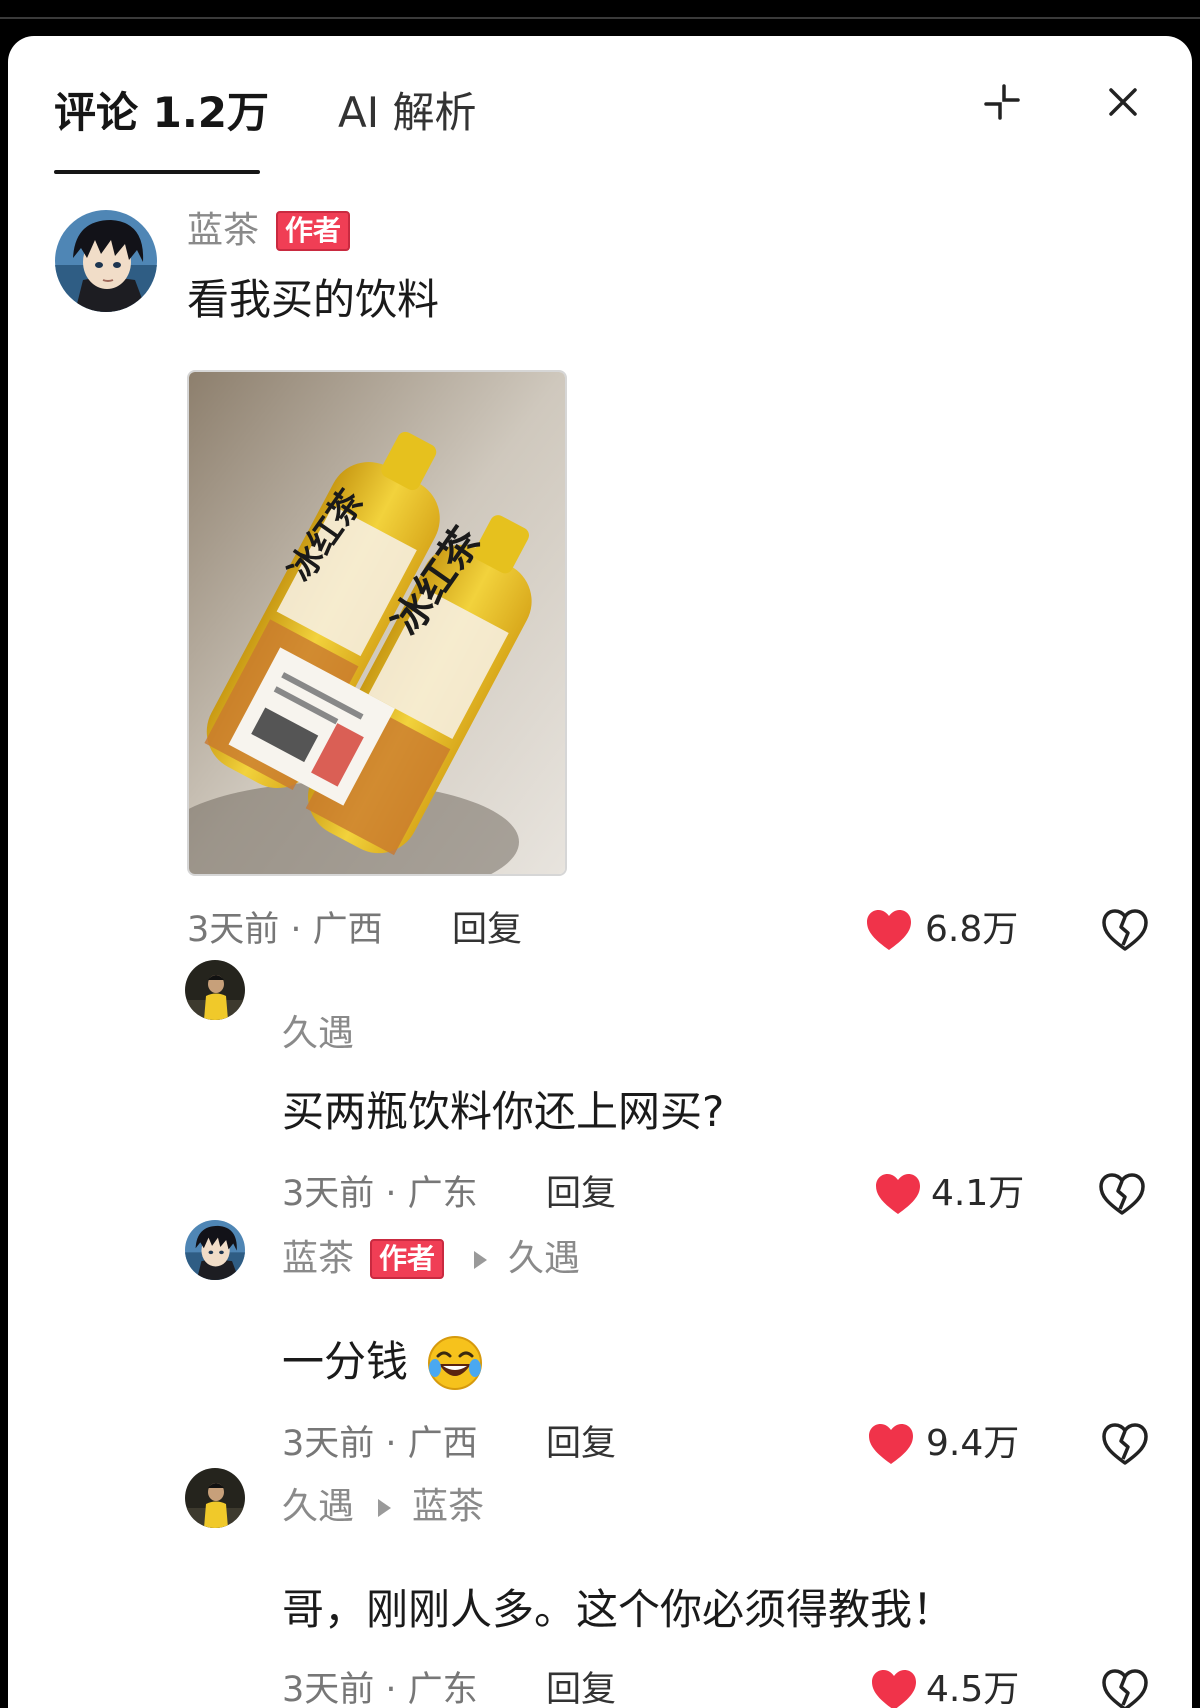 This screenshot has width=1200, height=1708. Describe the element at coordinates (973, 1443) in the screenshot. I see `like-count: 9.4万` at that location.